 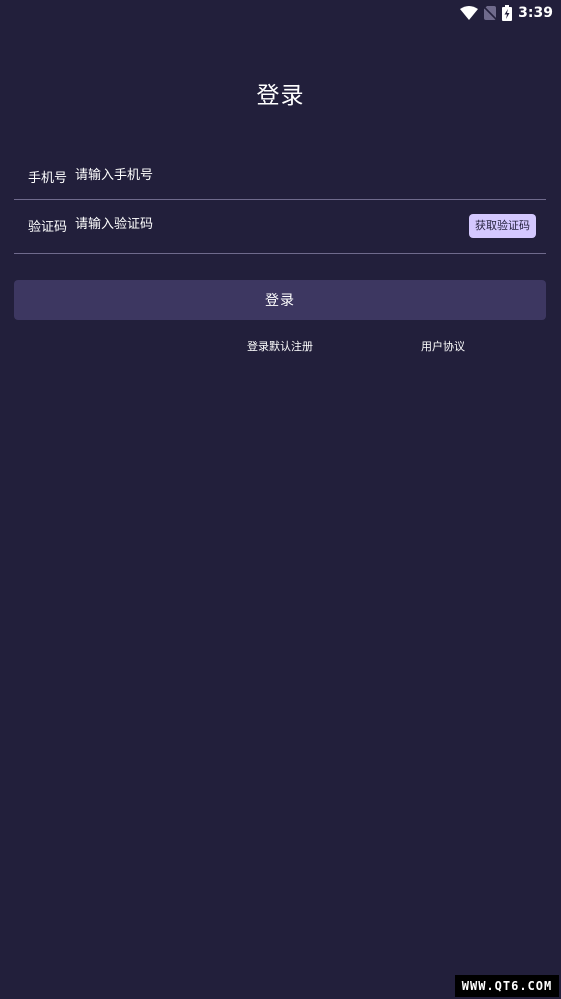 I want to click on status-bar: 3:39, so click(x=280, y=13).